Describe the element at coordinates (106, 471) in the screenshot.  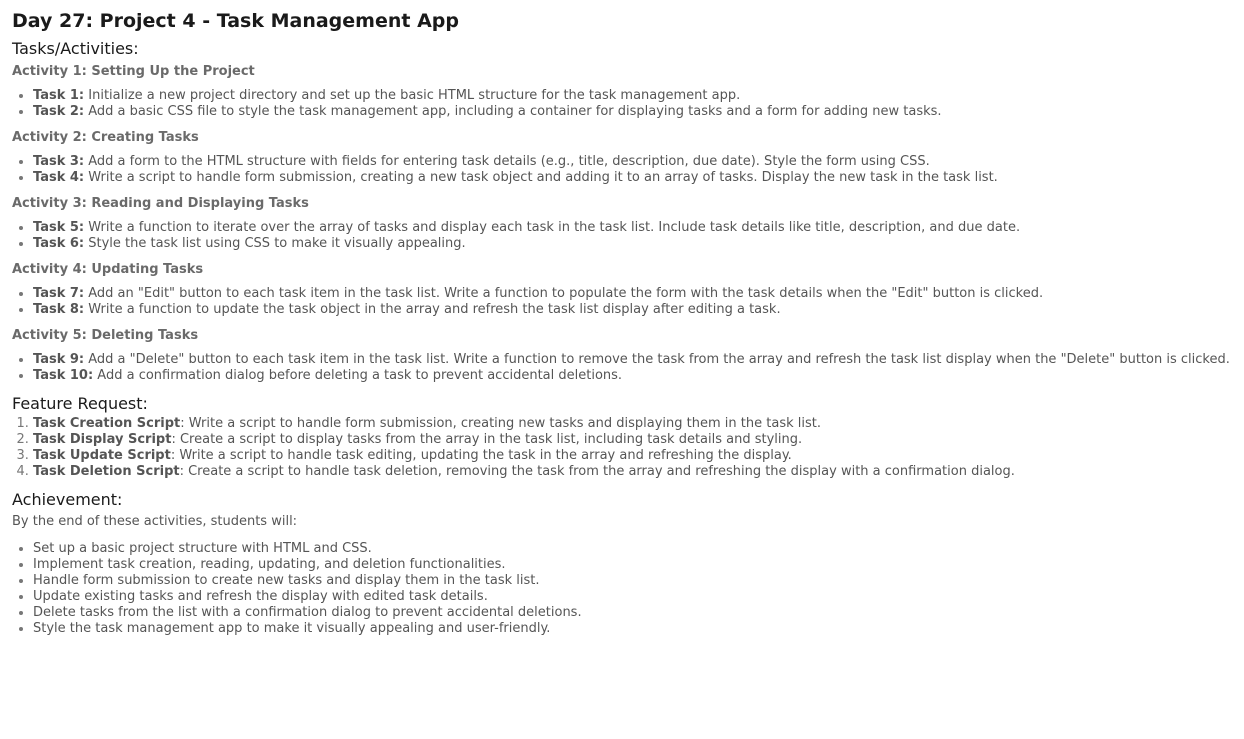
I see `feature-label: Task Deletion Script` at that location.